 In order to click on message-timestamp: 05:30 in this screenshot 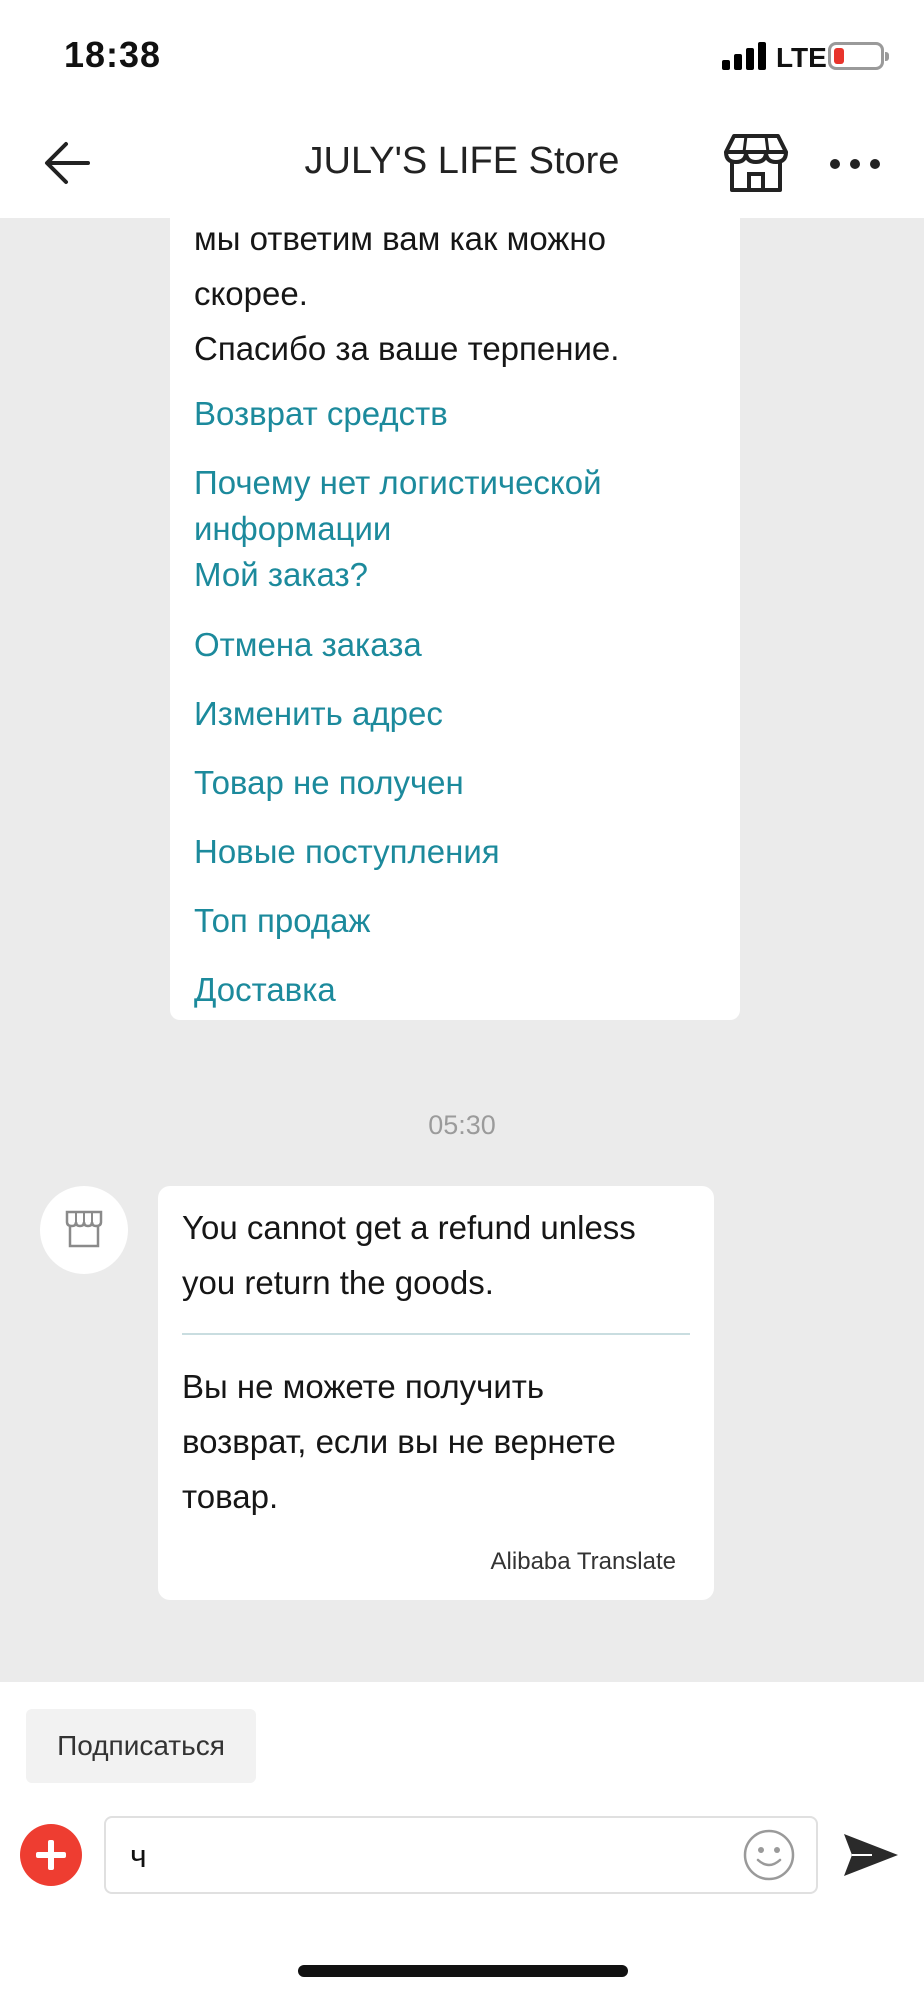, I will do `click(462, 1125)`.